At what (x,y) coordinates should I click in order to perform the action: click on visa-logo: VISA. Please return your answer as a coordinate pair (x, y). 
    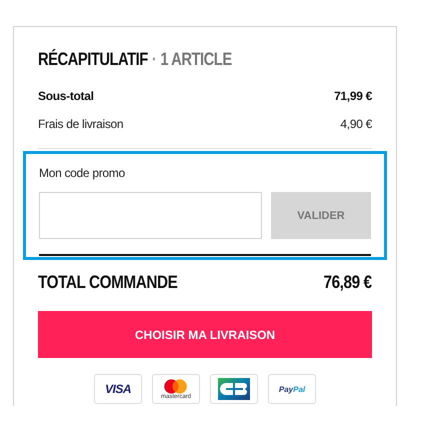
    Looking at the image, I should click on (118, 389).